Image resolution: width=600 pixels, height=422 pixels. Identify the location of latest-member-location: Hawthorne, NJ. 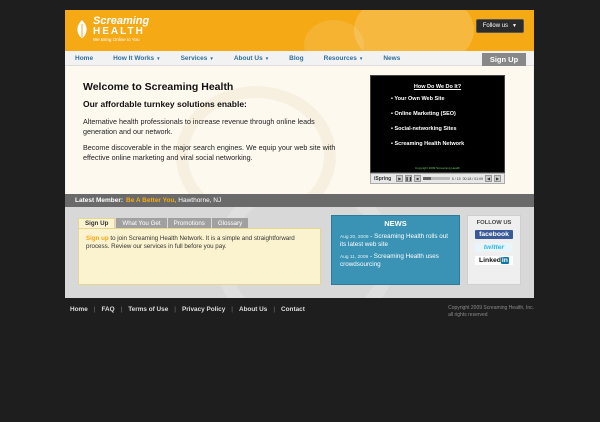
(200, 200).